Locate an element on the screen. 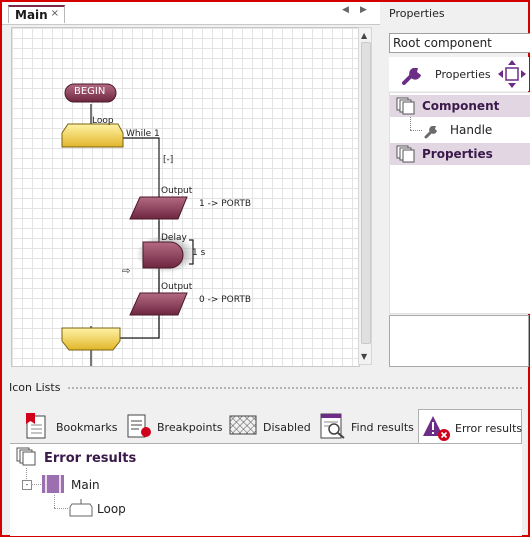  tab-find-results-label: Find results is located at coordinates (382, 427).